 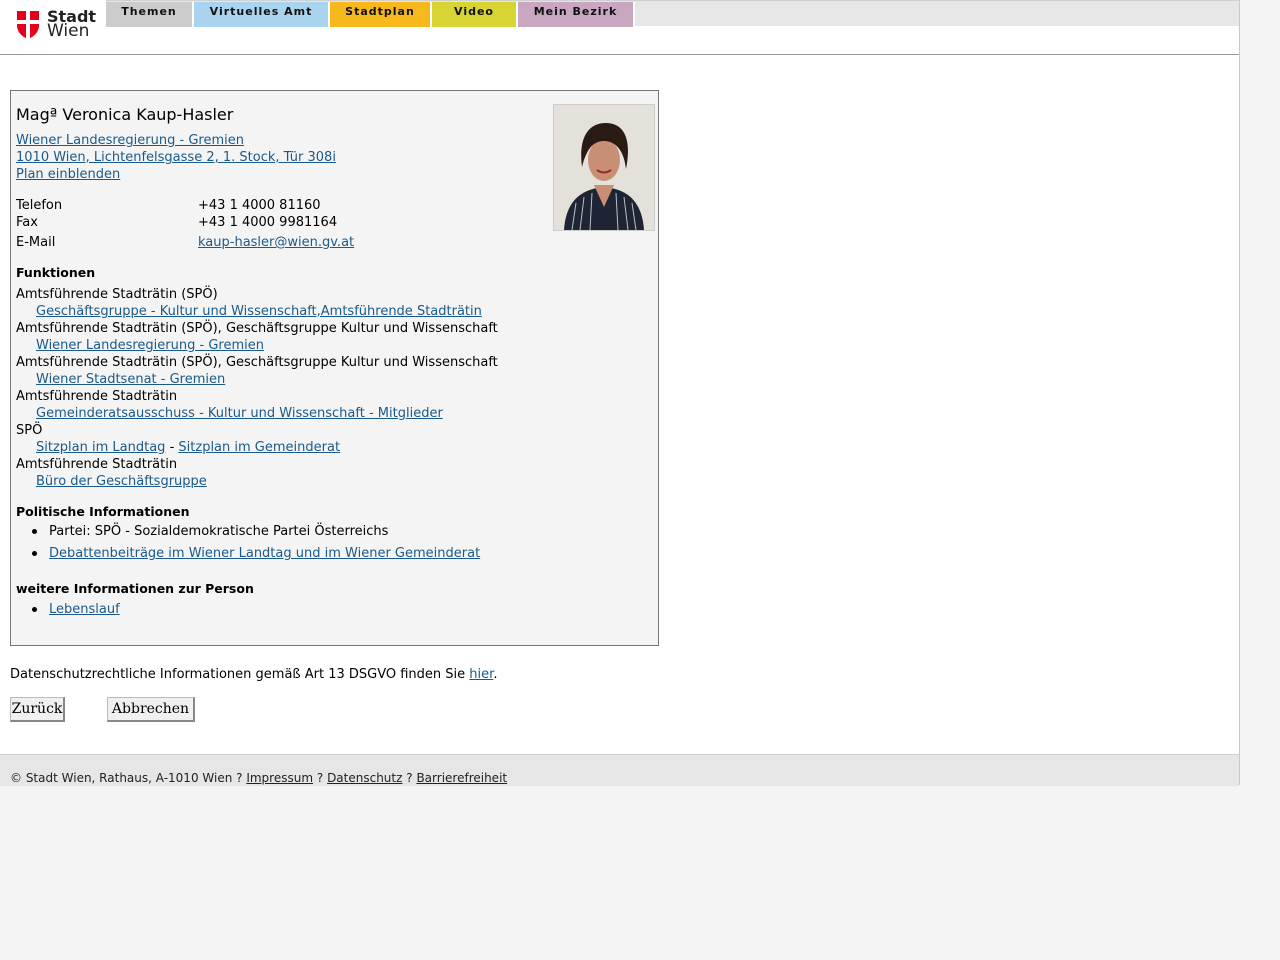 I want to click on weitere-info-heading: weitere Informationen zur Person, so click(x=135, y=588).